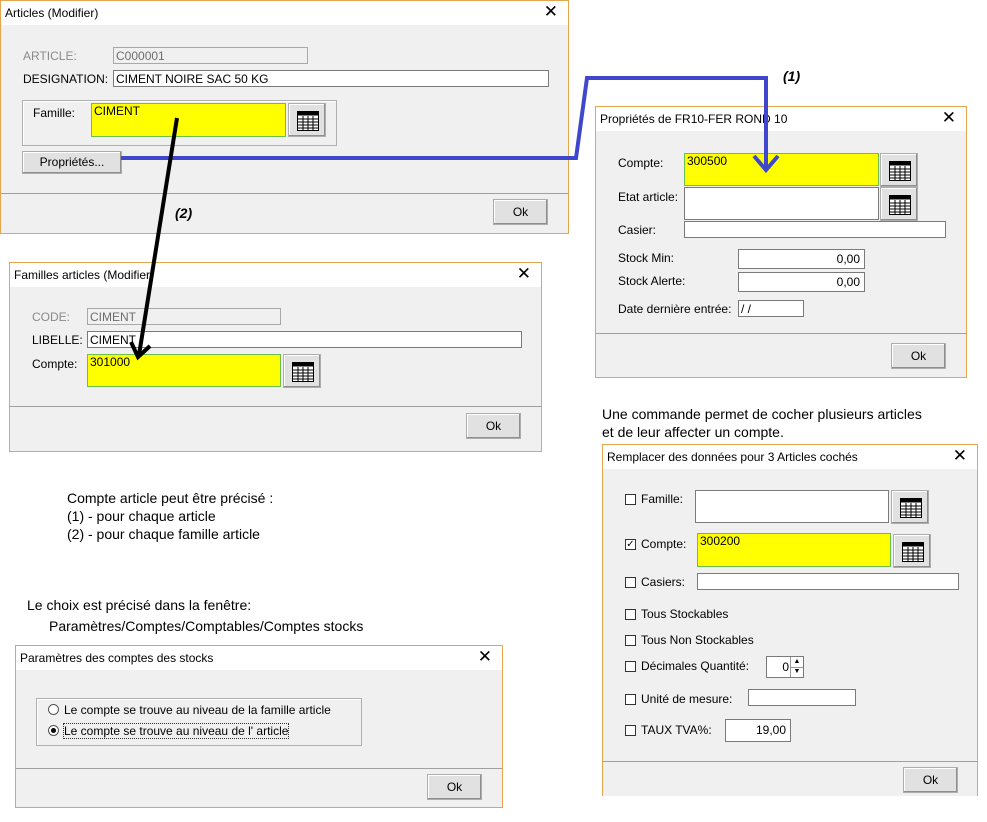  Describe the element at coordinates (259, 658) in the screenshot. I see `titlebar: Paramètres des comptes des stocks ✕` at that location.